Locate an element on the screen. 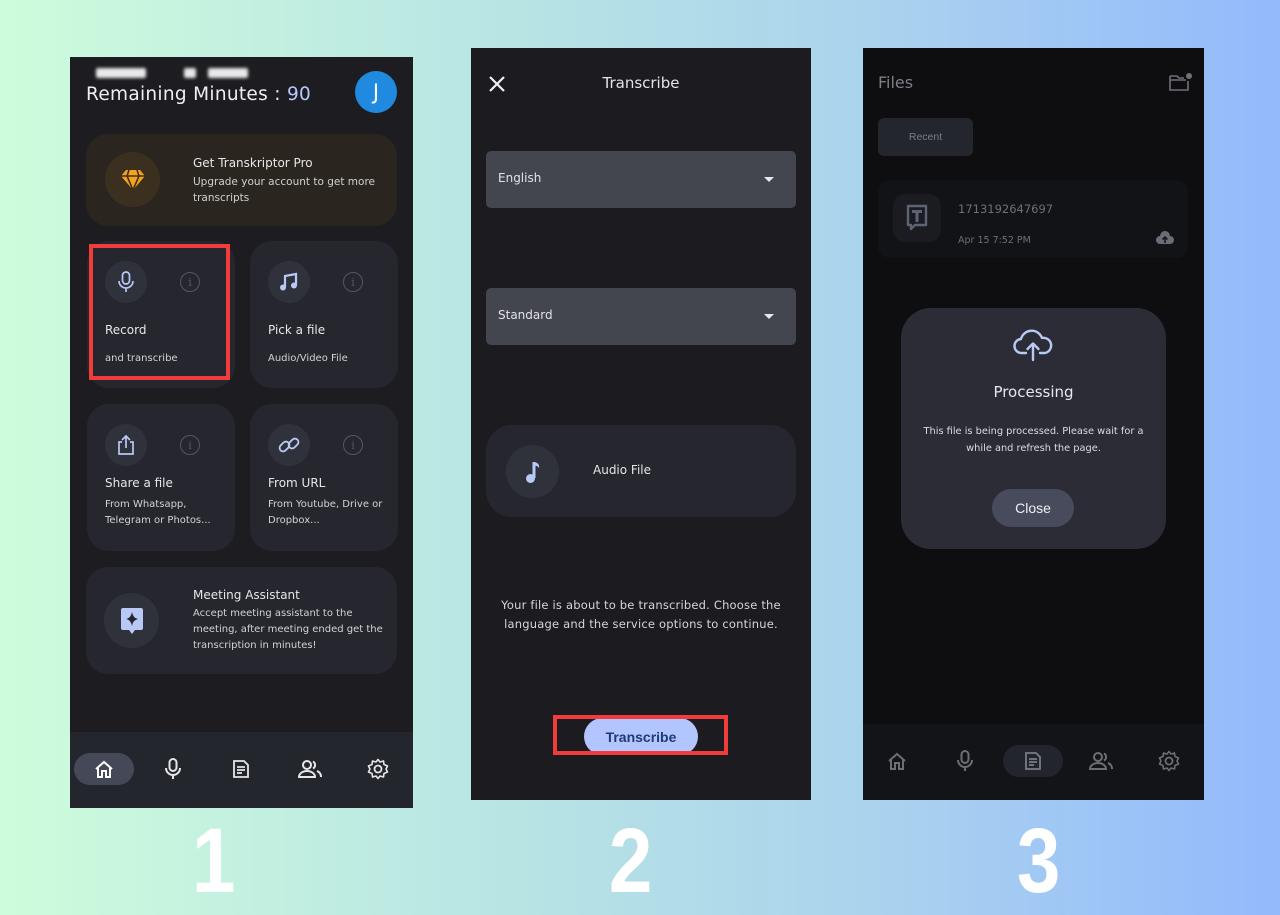  file-date: Apr 15 7:52 PM is located at coordinates (994, 240).